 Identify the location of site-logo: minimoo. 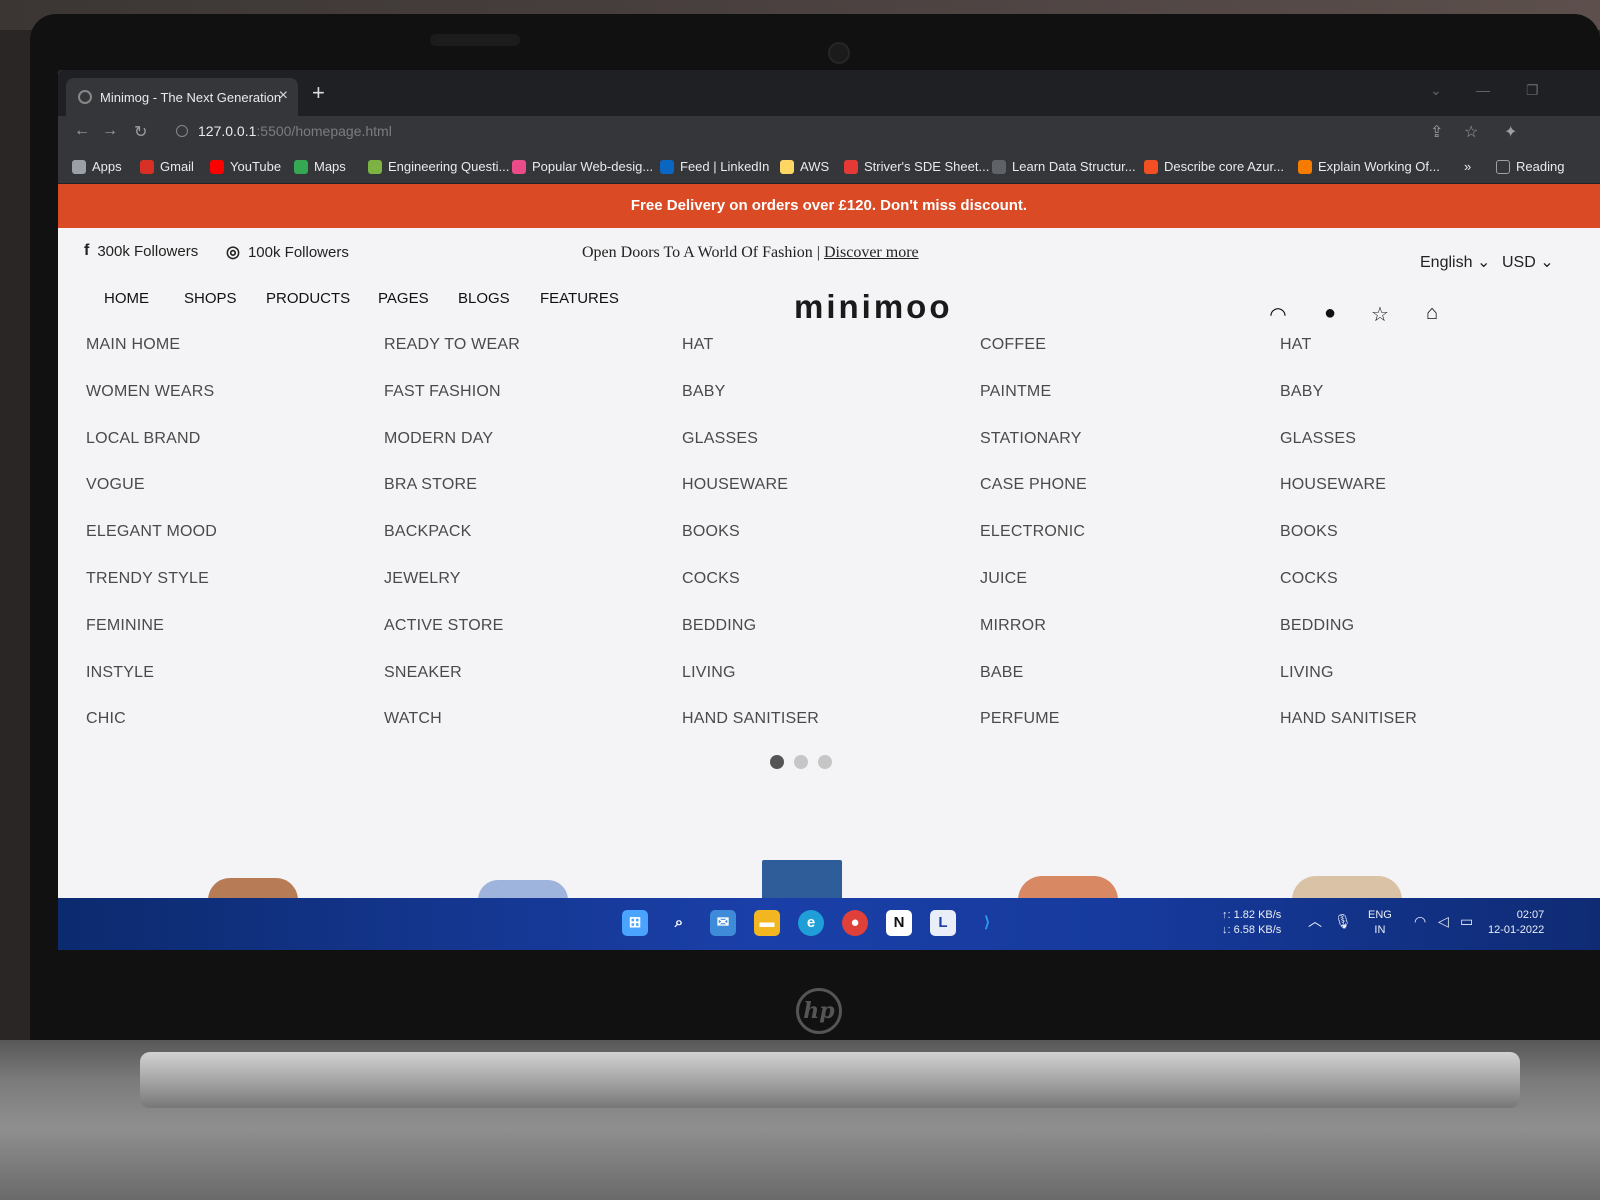
(873, 307).